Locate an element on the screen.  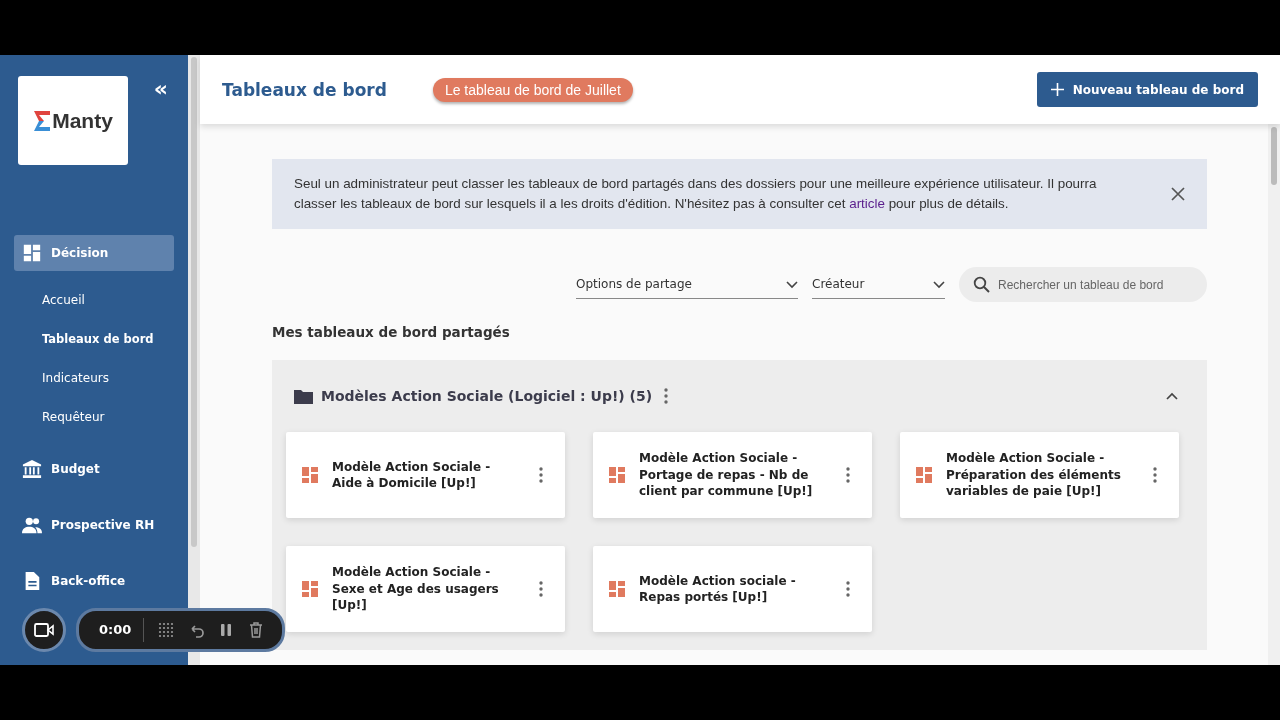
sidebar-subitem: Tableaux de bord is located at coordinates (94, 339).